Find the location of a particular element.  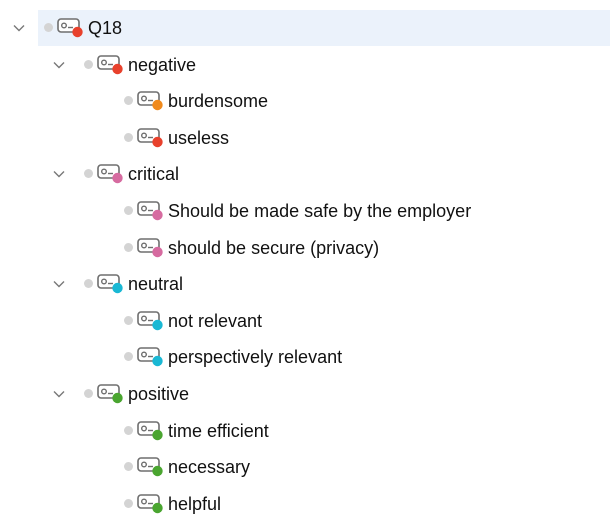

tree-leaf-perspectively-relevant: perspectively relevant is located at coordinates (305, 357).